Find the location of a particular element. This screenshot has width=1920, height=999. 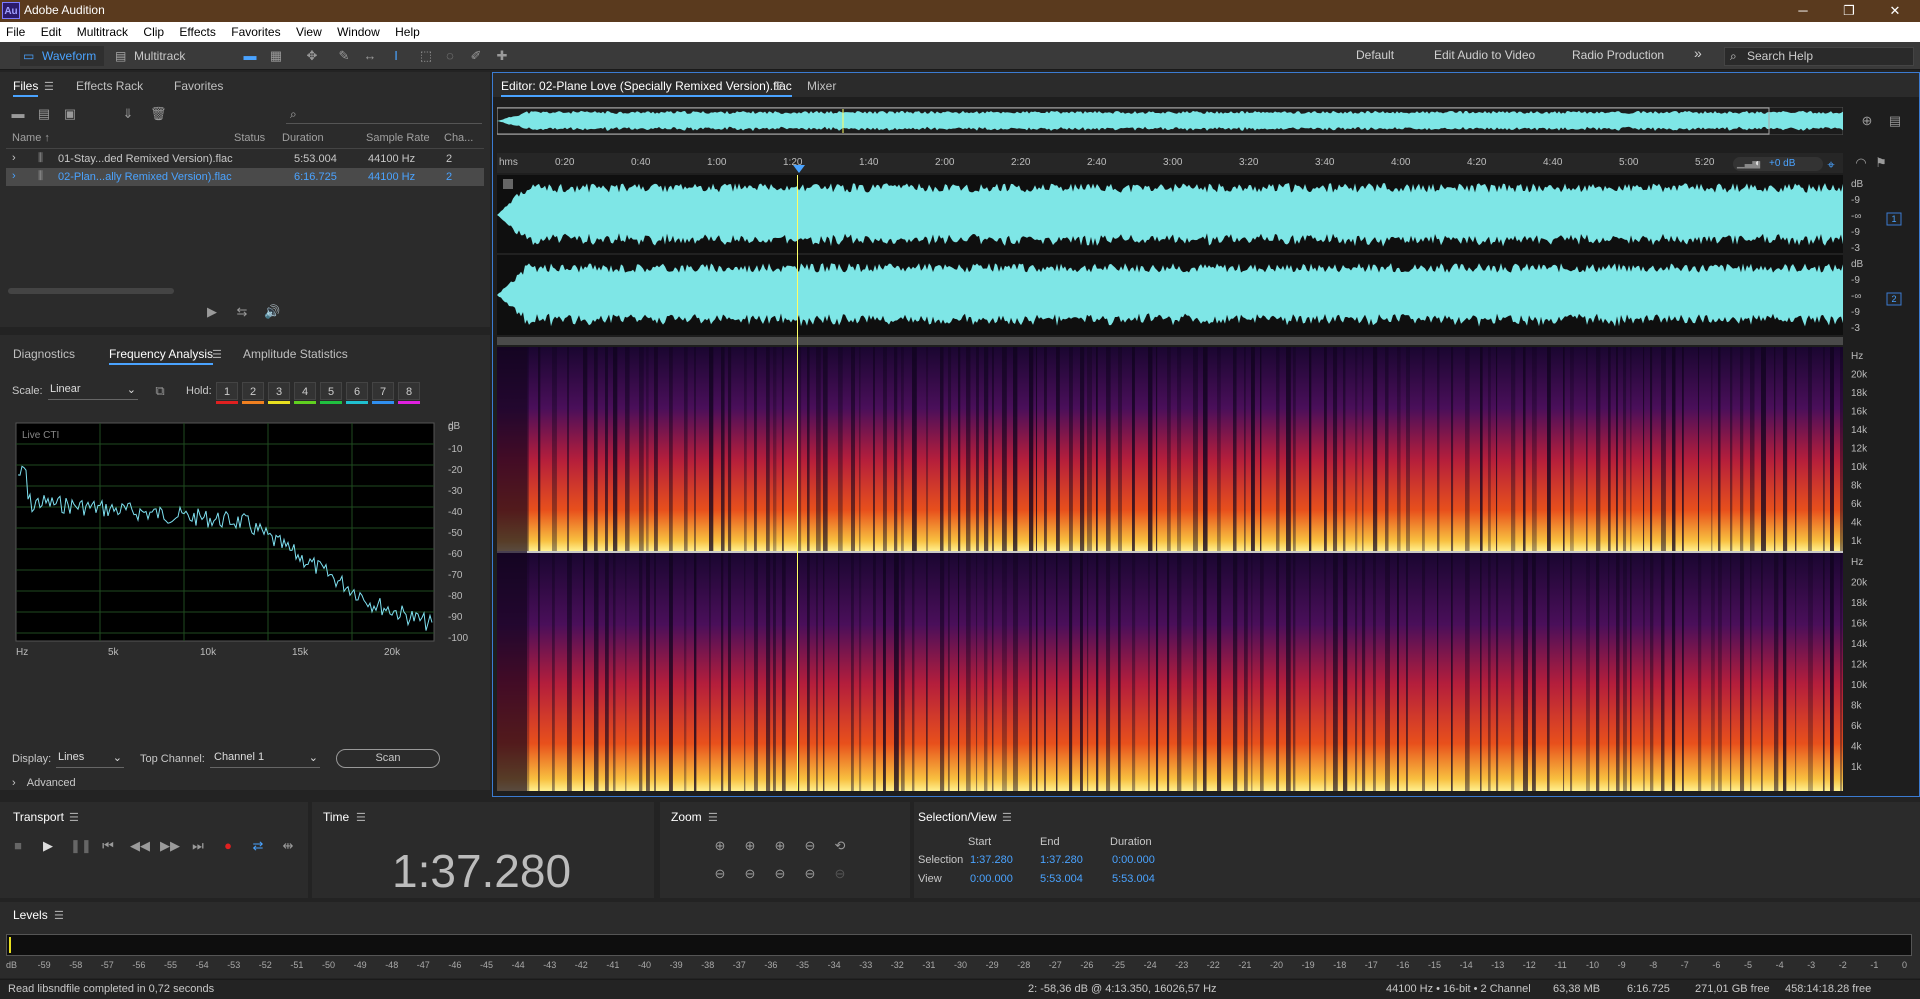

marker-icon: ⚑ is located at coordinates (1881, 163).